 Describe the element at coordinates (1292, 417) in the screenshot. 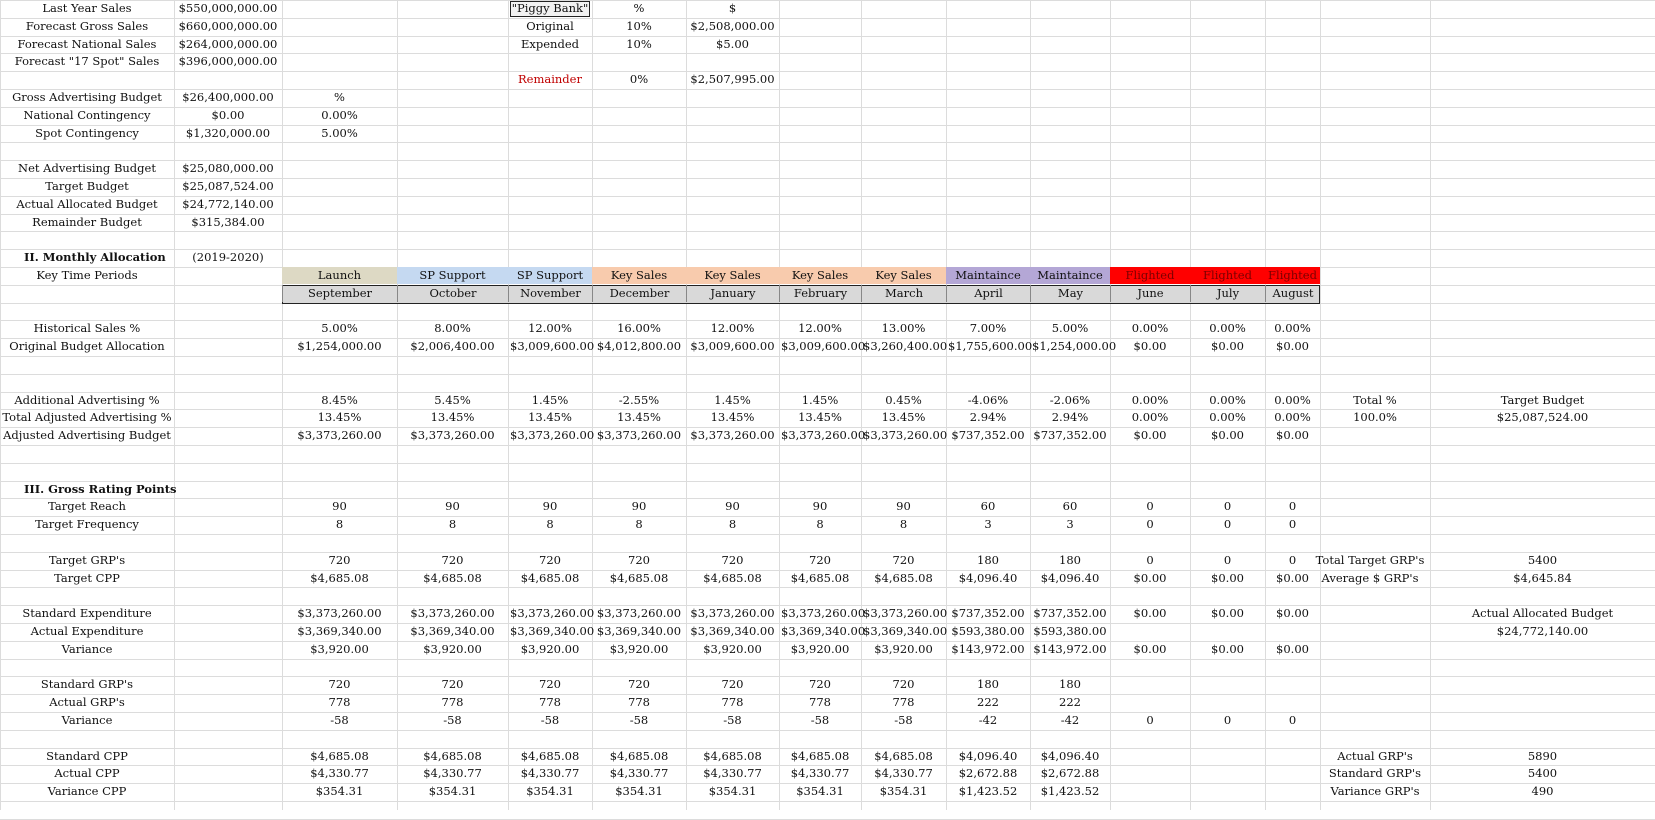

I see `total-adjusted-value: 0.00%` at that location.